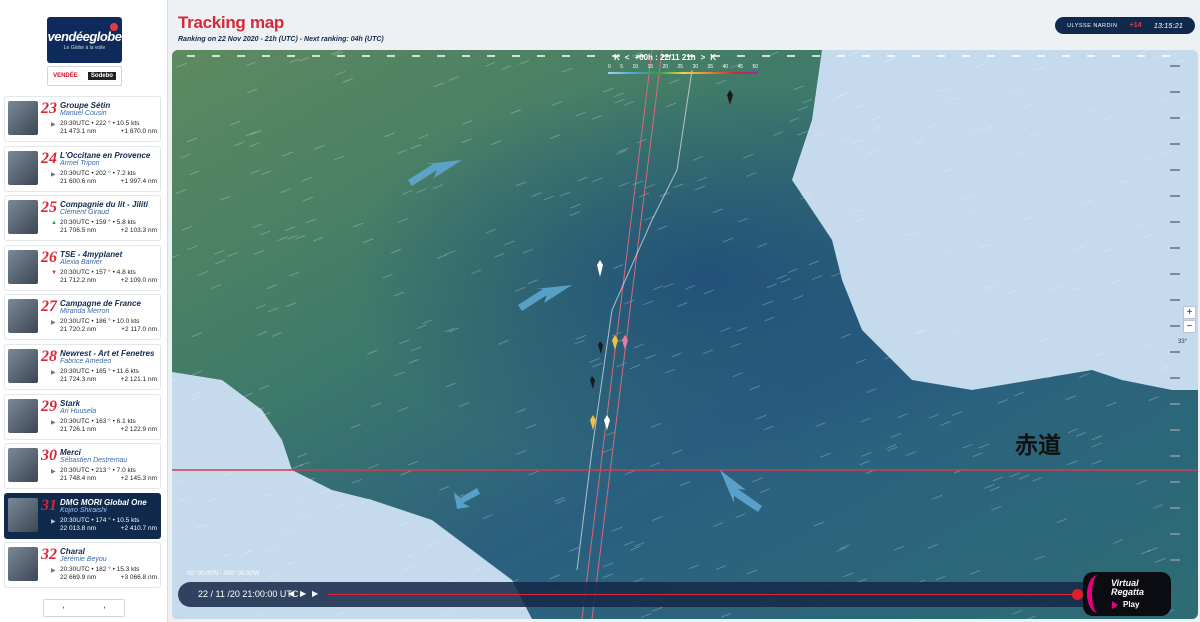 The width and height of the screenshot is (1200, 622). Describe the element at coordinates (1168, 25) in the screenshot. I see `clock-time: 13:15:21` at that location.